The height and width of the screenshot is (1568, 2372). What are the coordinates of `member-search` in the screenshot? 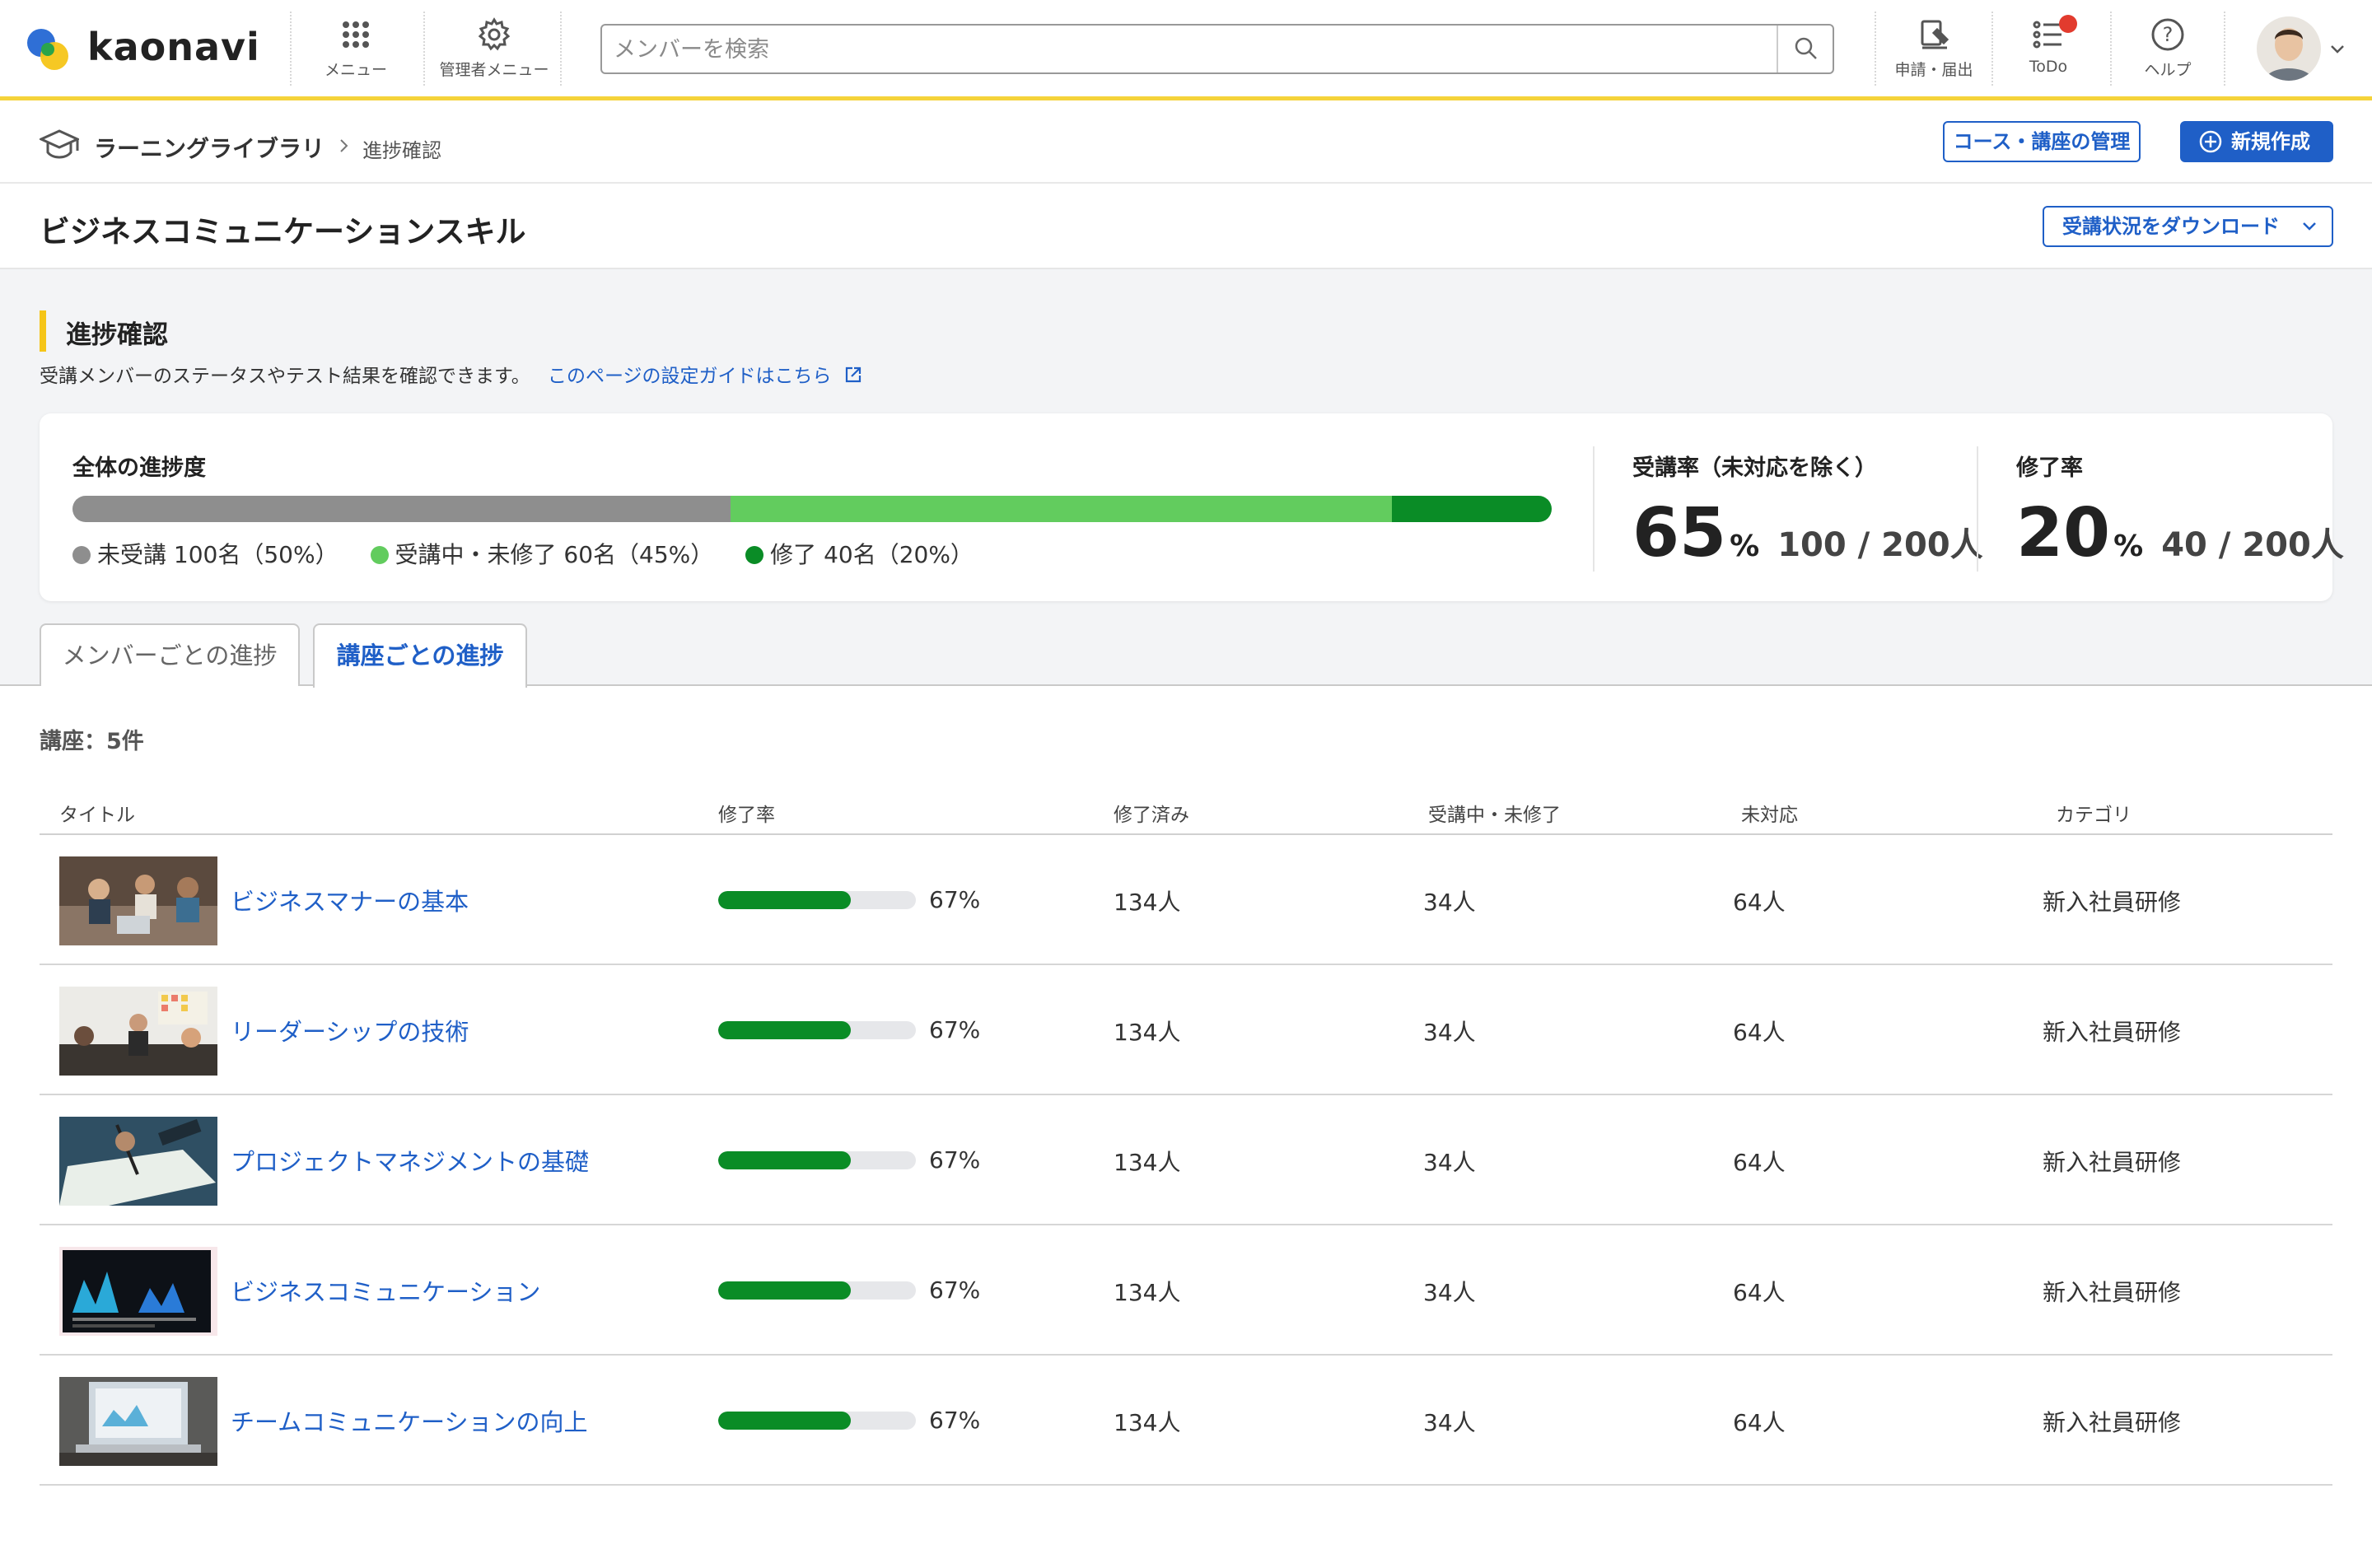 It's located at (1217, 49).